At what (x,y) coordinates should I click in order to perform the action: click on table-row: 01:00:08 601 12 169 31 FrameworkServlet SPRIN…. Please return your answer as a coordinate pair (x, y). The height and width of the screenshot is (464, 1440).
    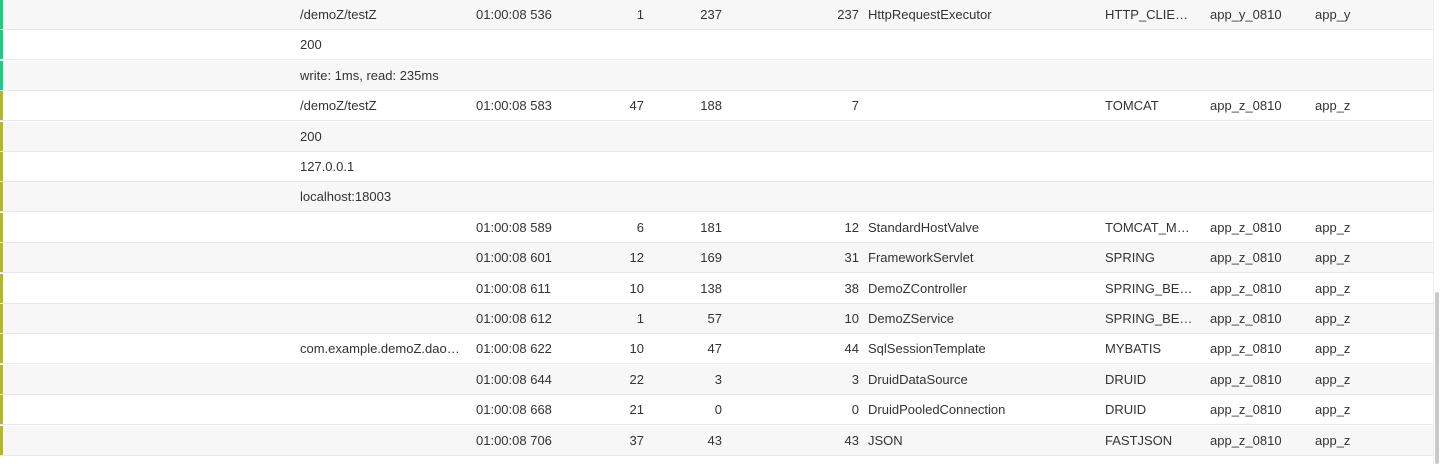
    Looking at the image, I should click on (717, 258).